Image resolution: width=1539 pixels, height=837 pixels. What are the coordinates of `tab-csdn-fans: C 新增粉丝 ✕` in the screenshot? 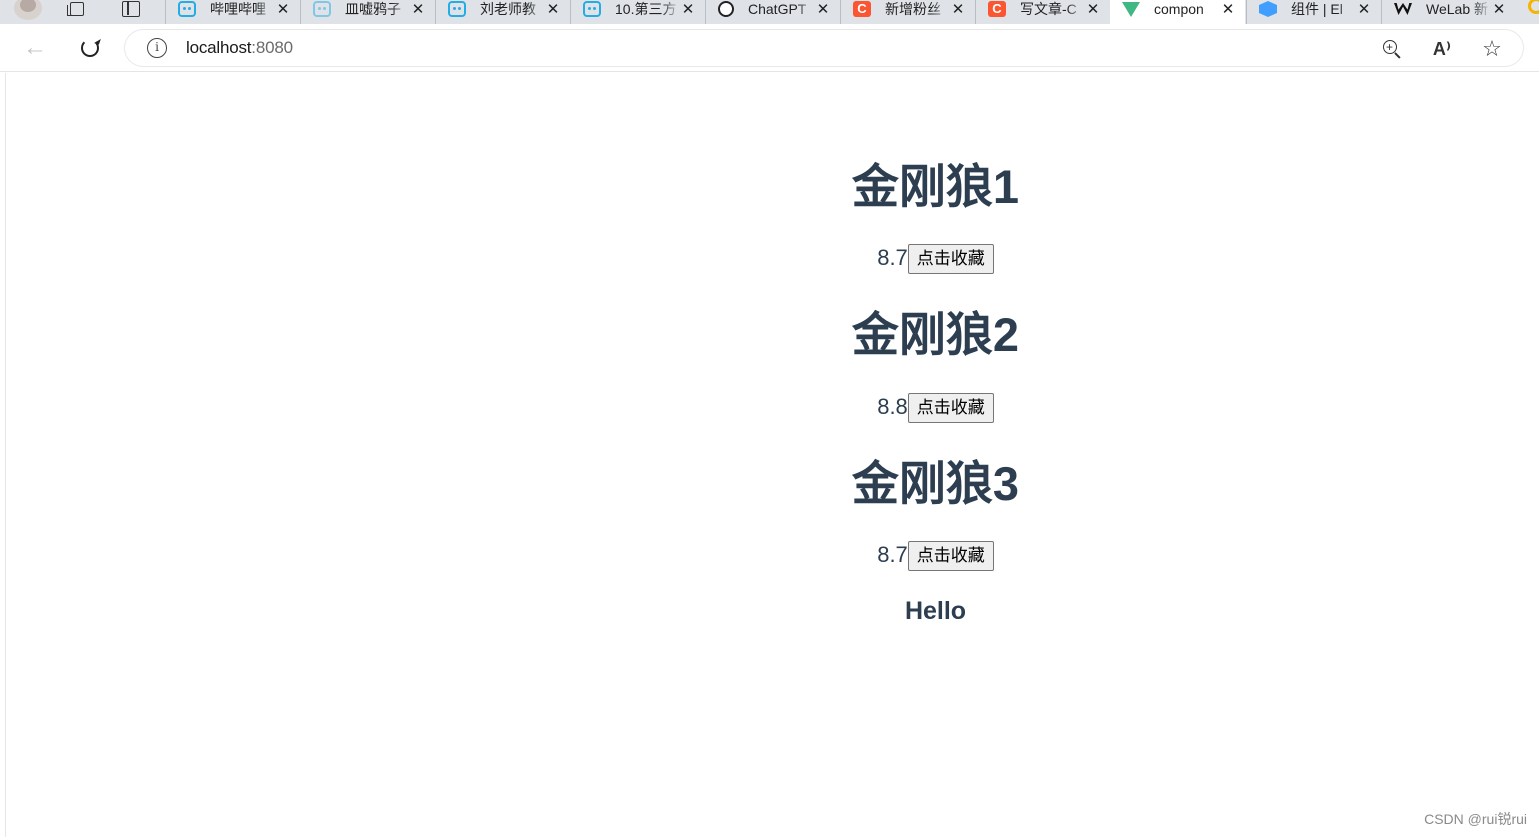 It's located at (907, 12).